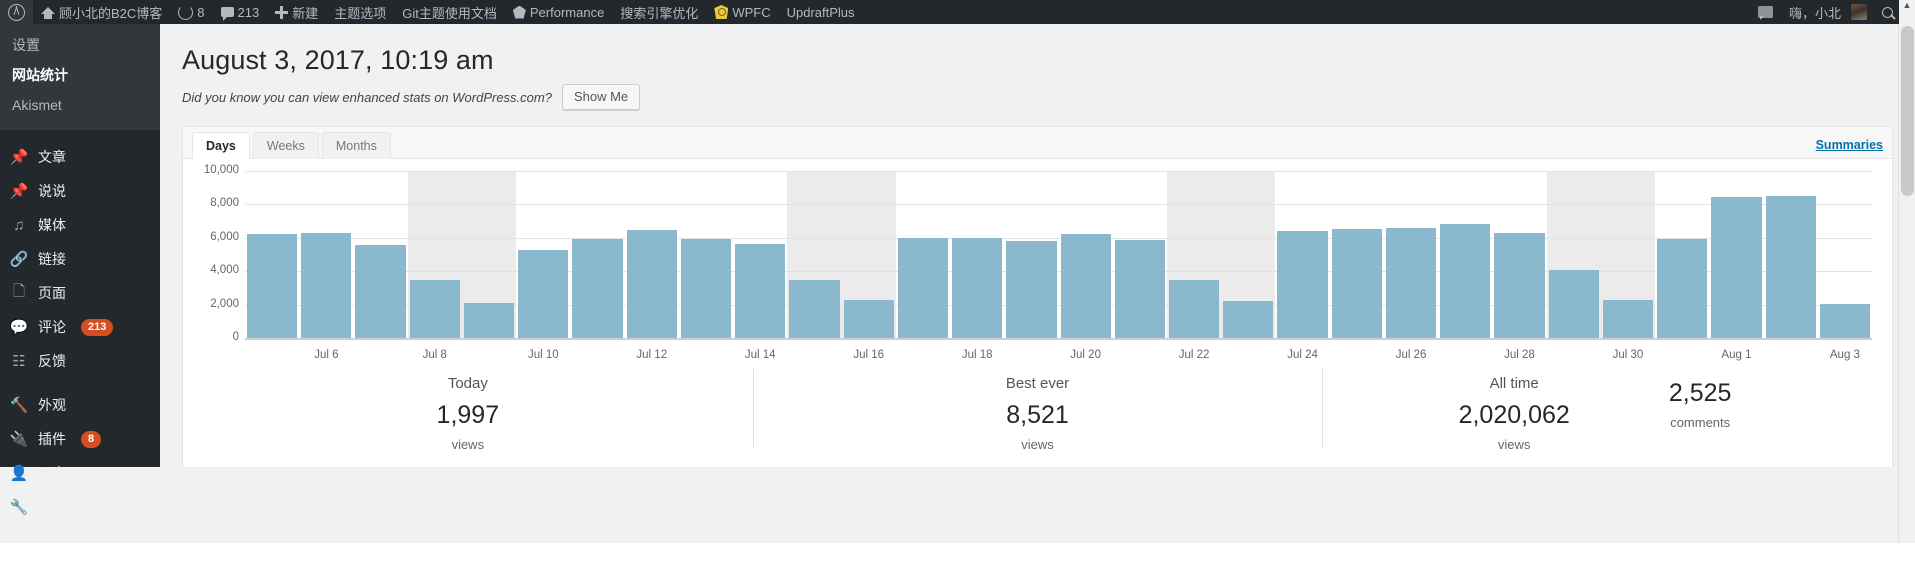 The width and height of the screenshot is (1915, 567). I want to click on appearance-icon: 🔨, so click(19, 405).